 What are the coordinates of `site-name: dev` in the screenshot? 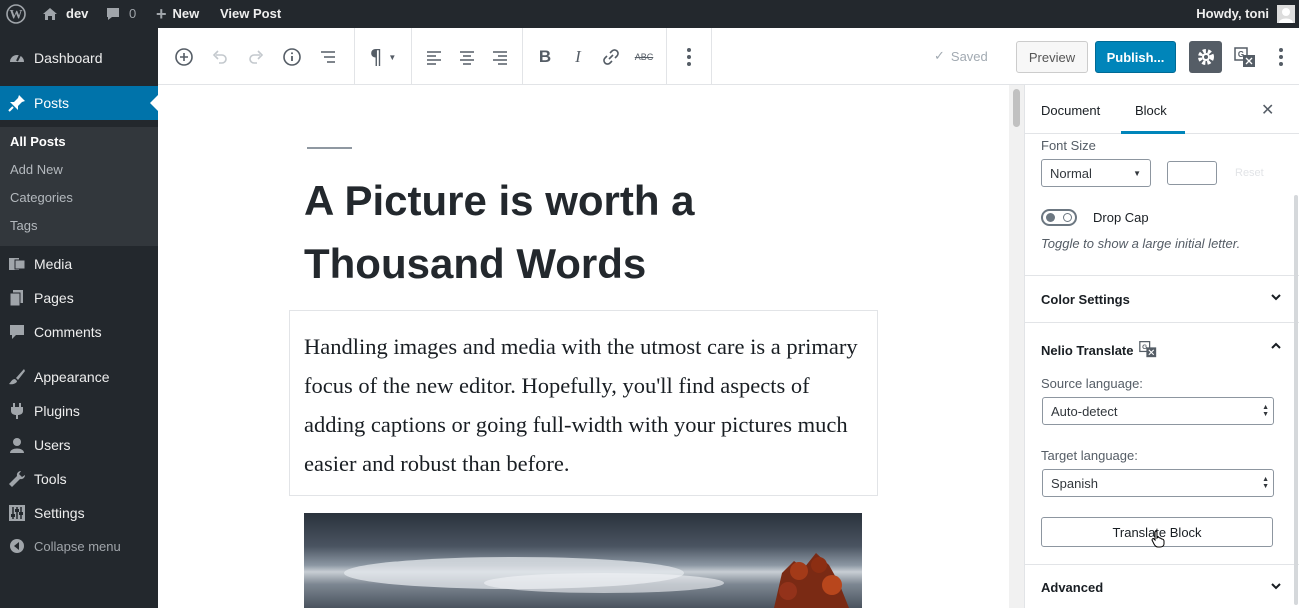 It's located at (77, 13).